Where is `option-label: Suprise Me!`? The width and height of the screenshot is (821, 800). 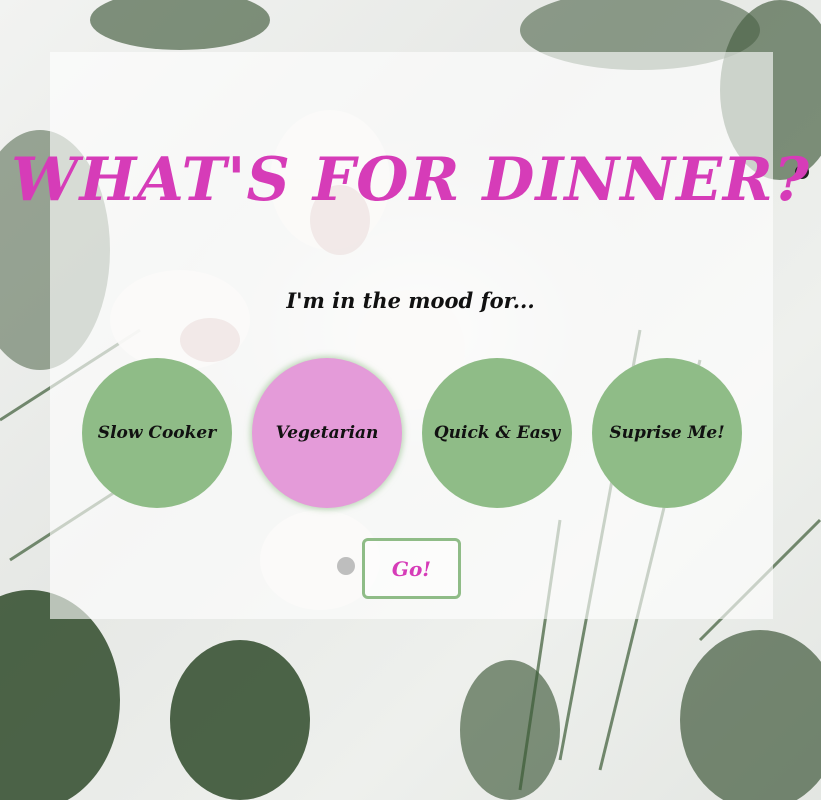 option-label: Suprise Me! is located at coordinates (667, 433).